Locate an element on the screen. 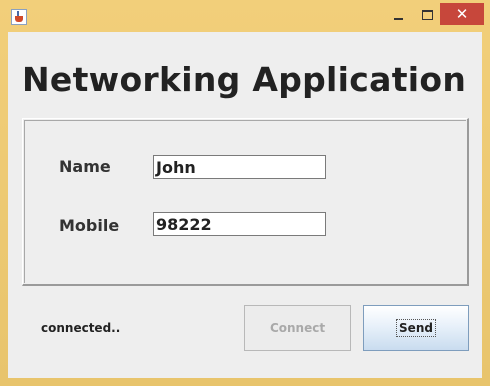  connect-button-label: Connect is located at coordinates (297, 328).